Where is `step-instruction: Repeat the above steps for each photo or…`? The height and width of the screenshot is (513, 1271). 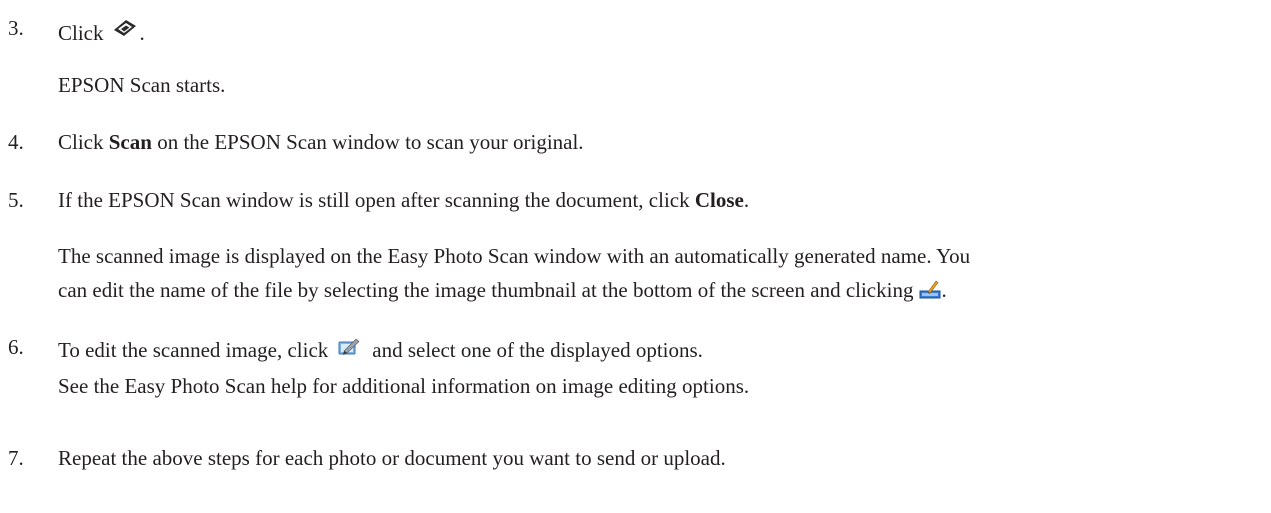 step-instruction: Repeat the above steps for each photo or… is located at coordinates (392, 458).